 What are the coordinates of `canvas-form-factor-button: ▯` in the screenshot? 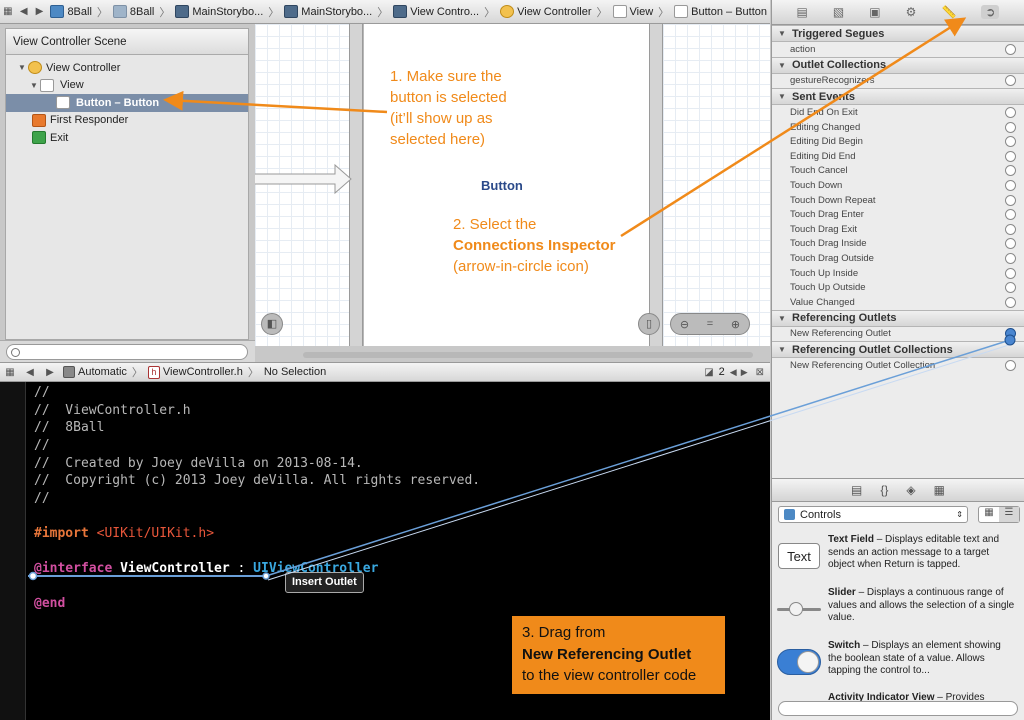 It's located at (649, 324).